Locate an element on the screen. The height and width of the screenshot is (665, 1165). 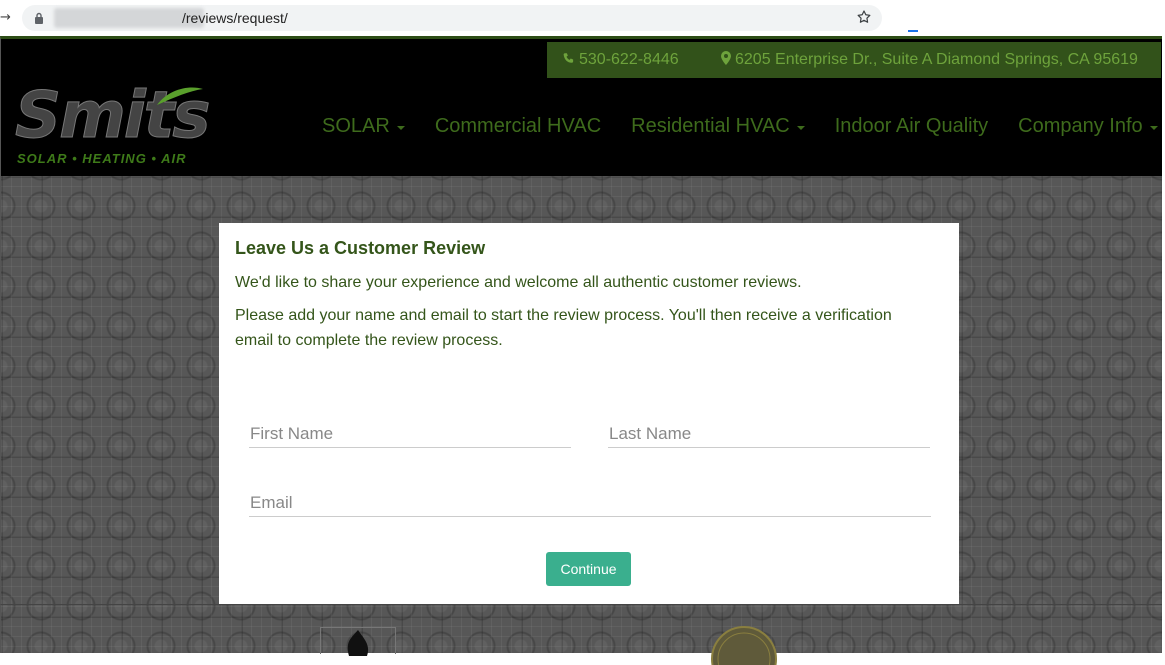
logo-tagline: SOLAR • HEATING • AIR is located at coordinates (102, 158).